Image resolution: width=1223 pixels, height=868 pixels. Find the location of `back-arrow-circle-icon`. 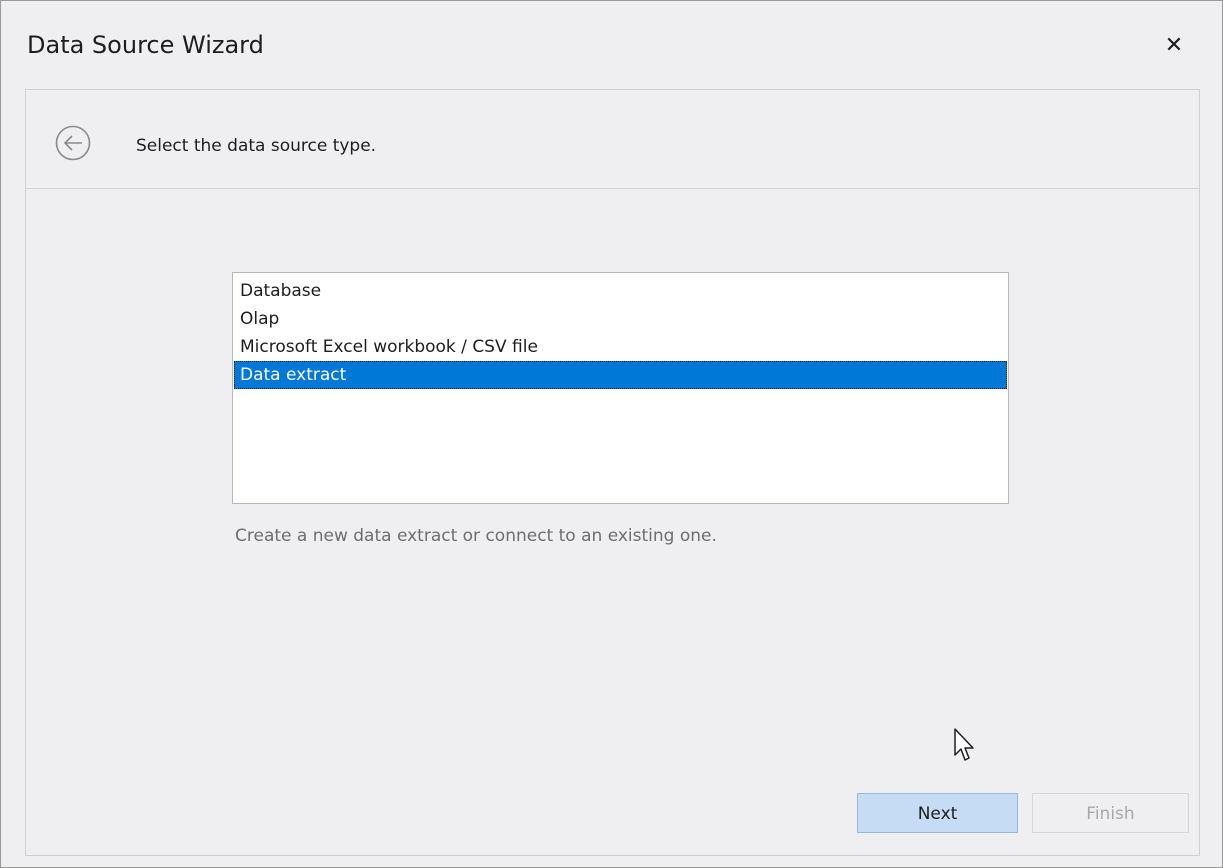

back-arrow-circle-icon is located at coordinates (73, 143).